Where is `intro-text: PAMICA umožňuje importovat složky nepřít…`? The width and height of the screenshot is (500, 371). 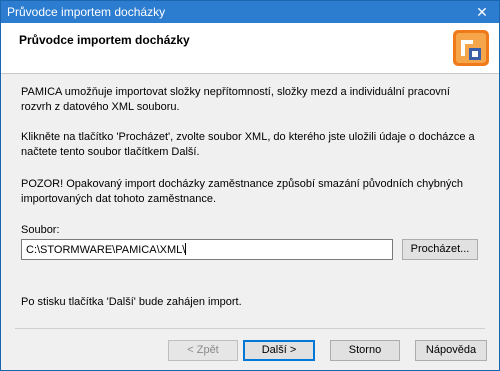
intro-text: PAMICA umožňuje importovat složky nepřít… is located at coordinates (235, 99).